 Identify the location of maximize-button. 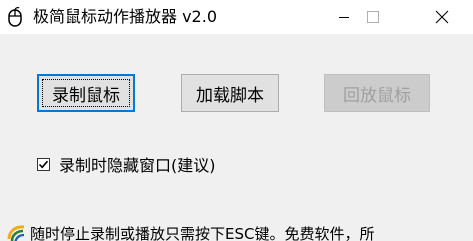
(373, 17).